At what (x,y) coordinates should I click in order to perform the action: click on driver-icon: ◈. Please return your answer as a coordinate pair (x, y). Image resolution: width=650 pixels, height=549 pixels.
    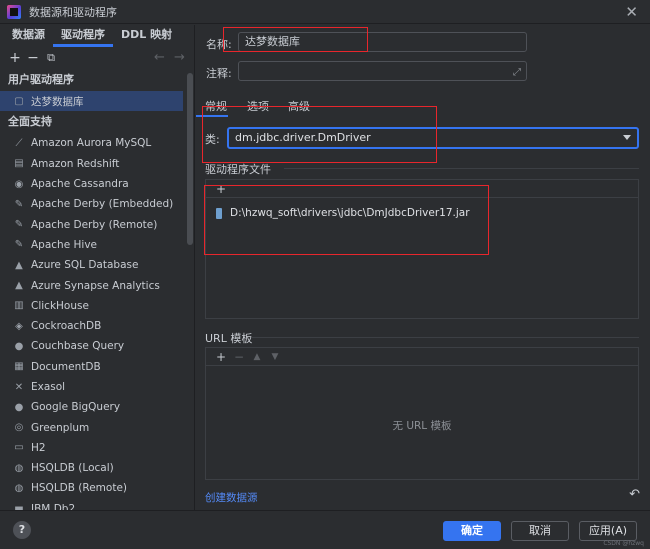
    Looking at the image, I should click on (19, 326).